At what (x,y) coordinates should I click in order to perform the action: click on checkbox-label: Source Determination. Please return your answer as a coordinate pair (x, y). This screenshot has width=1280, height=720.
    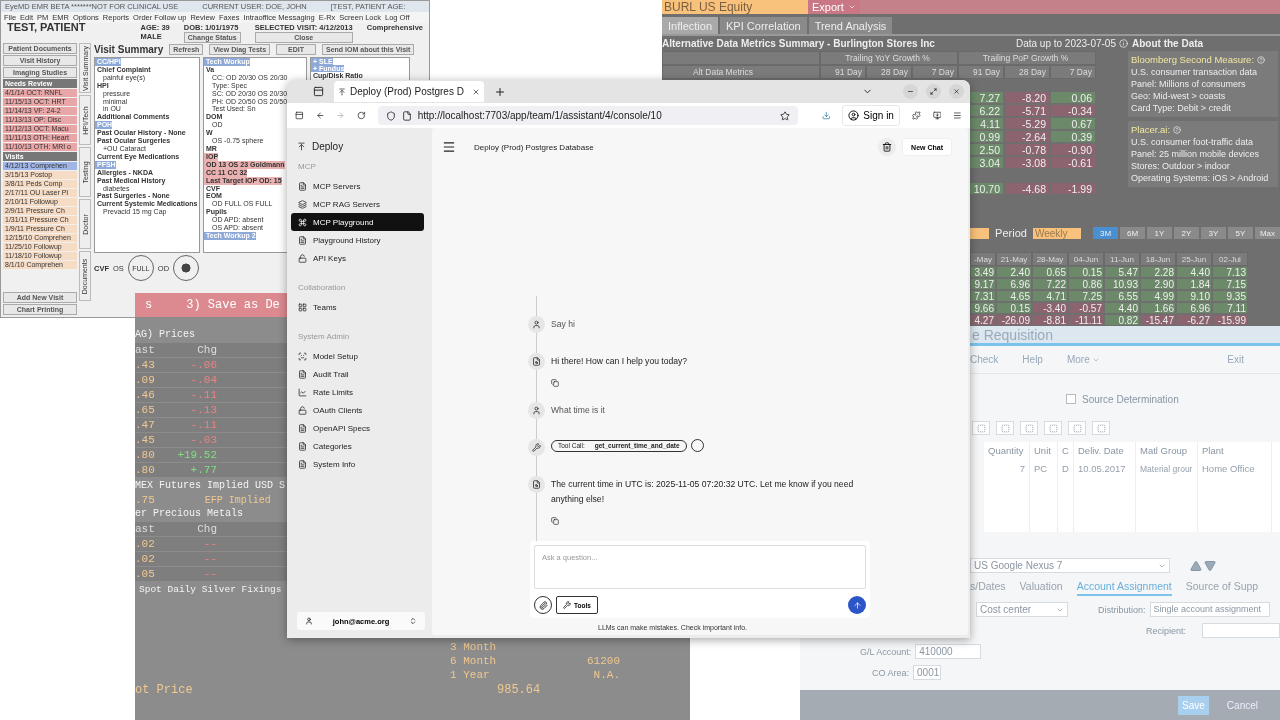
    Looking at the image, I should click on (1130, 399).